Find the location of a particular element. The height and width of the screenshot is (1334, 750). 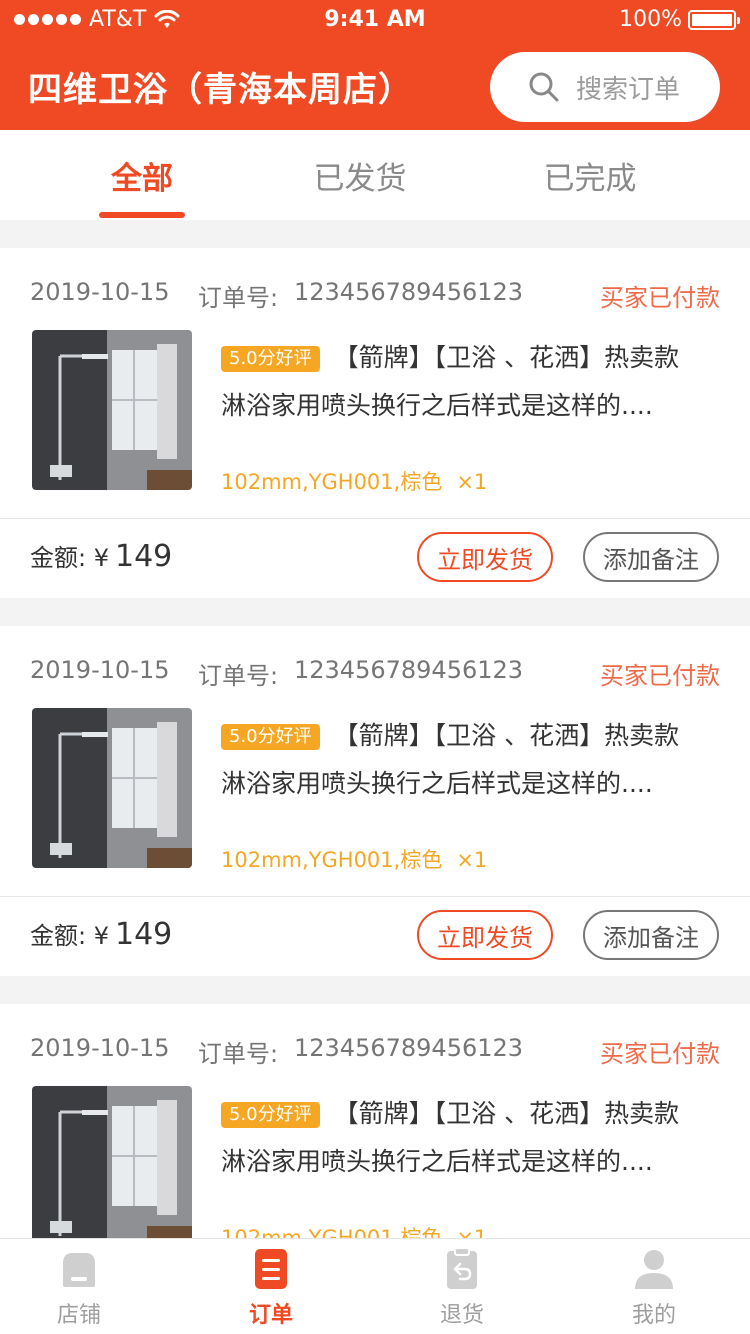

nav-label: 退货 is located at coordinates (461, 1315).